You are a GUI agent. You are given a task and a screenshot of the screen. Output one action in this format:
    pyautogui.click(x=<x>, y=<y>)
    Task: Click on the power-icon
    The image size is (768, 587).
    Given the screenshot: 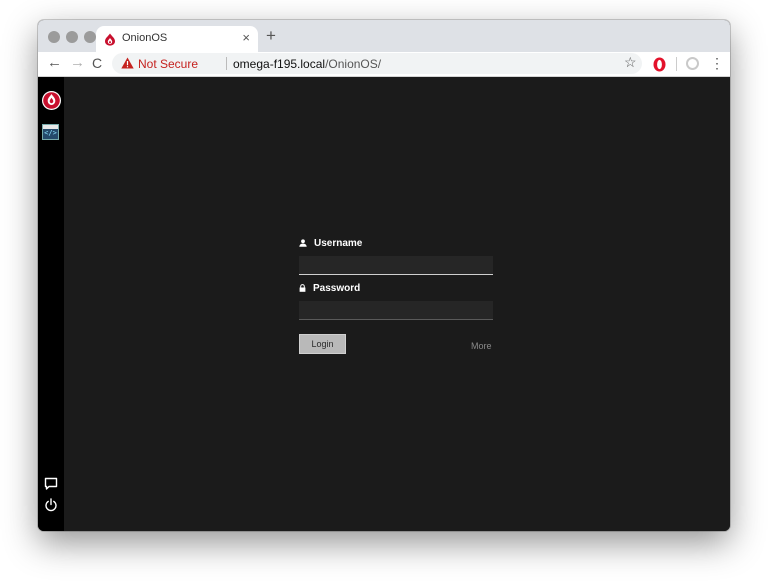 What is the action you would take?
    pyautogui.click(x=51, y=505)
    